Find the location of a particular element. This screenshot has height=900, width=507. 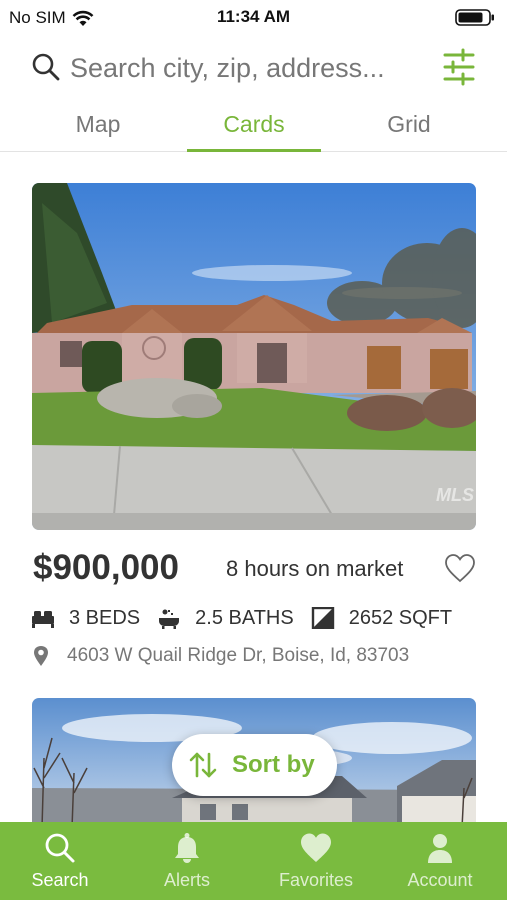

clock: 11:34 AM is located at coordinates (253, 16).